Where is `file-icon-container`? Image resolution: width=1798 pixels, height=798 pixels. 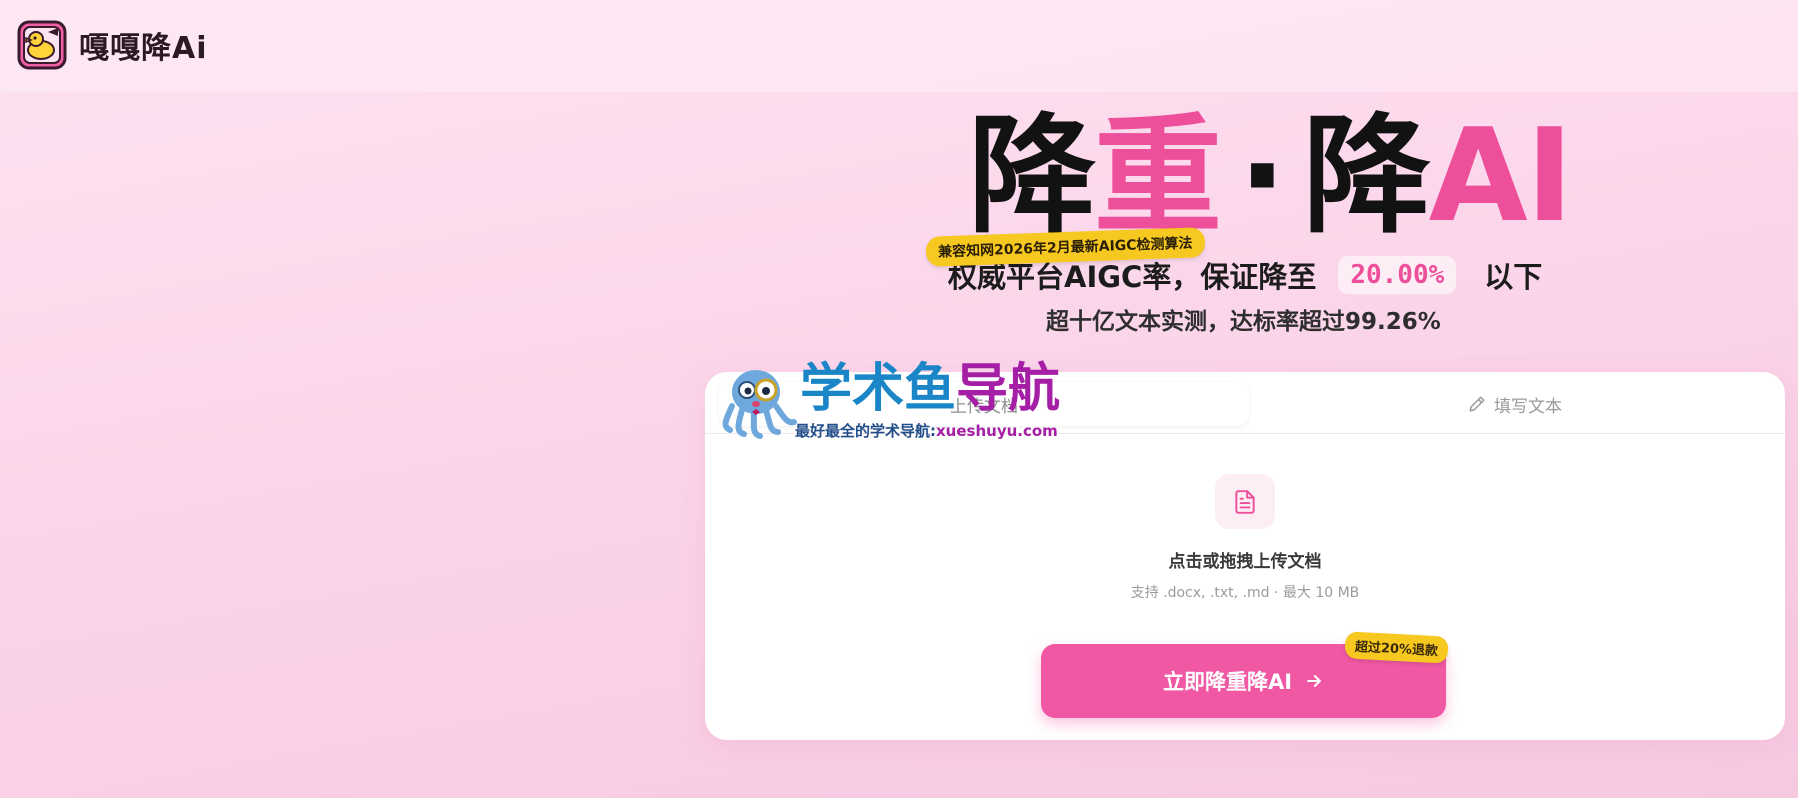 file-icon-container is located at coordinates (1245, 501).